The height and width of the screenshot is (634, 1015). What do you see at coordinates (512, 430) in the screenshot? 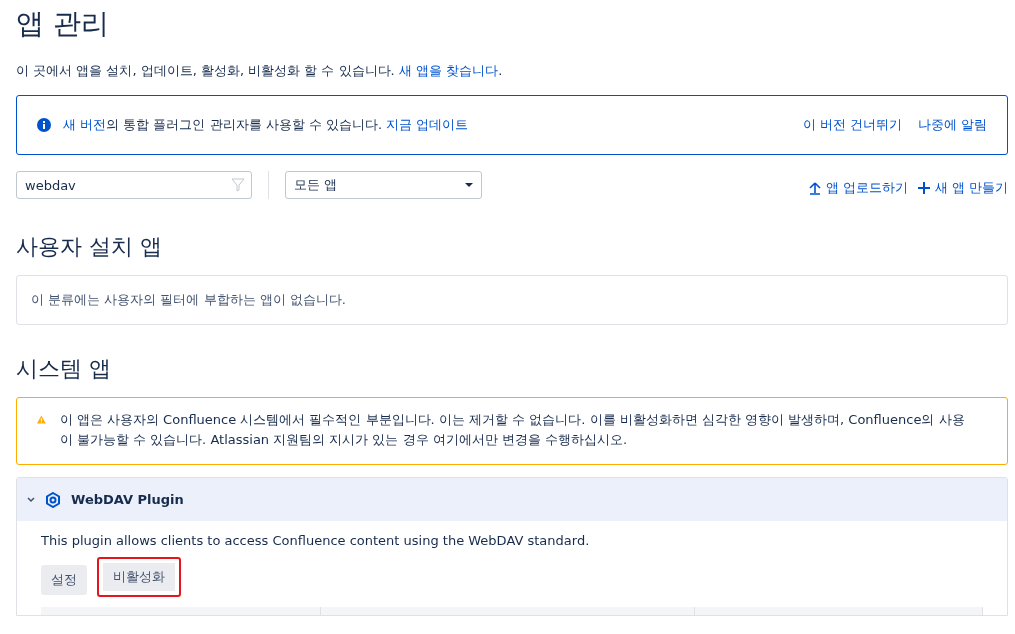
I see `warning-text: 이 앱은 사용자의 Confluence 시스템에서 필수적인 부분입니다. 이는 제거할 수 없습니다. 이를 비활성화하면 심각한 영향이 발생하며, Confluence의 사용이 불가능할 수 있습니다. Atlassian 지원팀의 지시가 있는 경우 여기에서만 변경을 수행하십시오.` at bounding box center [512, 430].